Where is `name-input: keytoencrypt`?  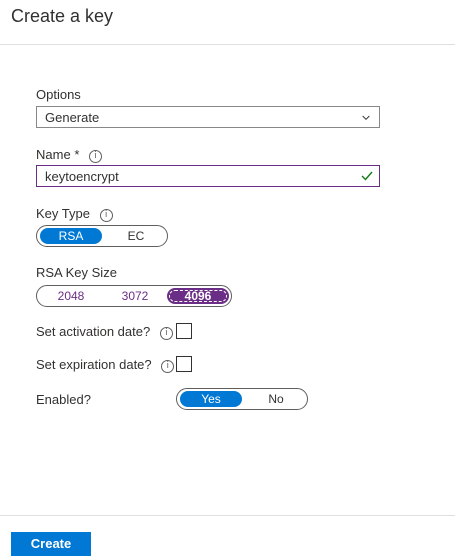
name-input: keytoencrypt is located at coordinates (208, 176).